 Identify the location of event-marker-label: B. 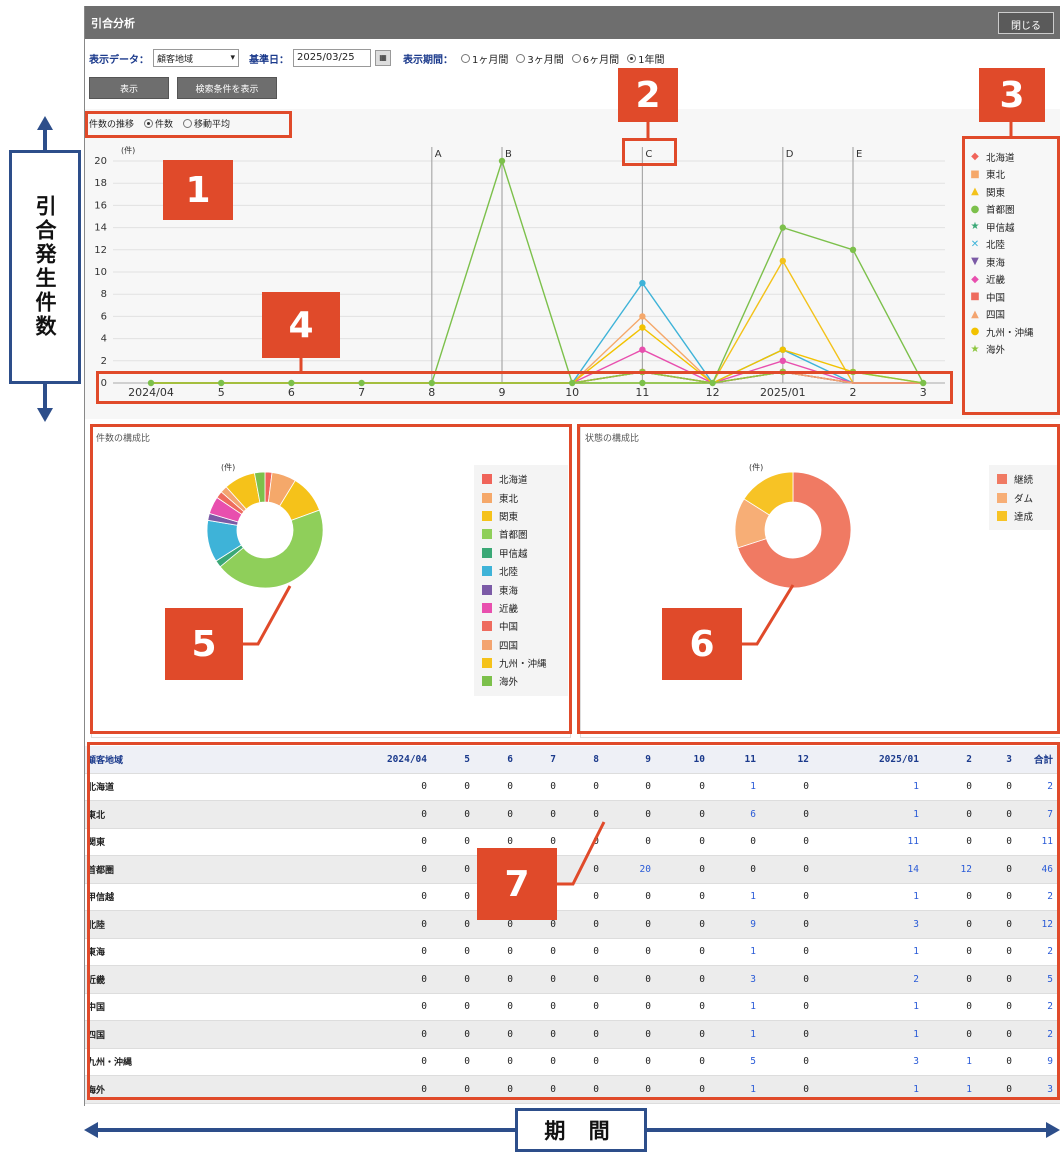
(508, 154).